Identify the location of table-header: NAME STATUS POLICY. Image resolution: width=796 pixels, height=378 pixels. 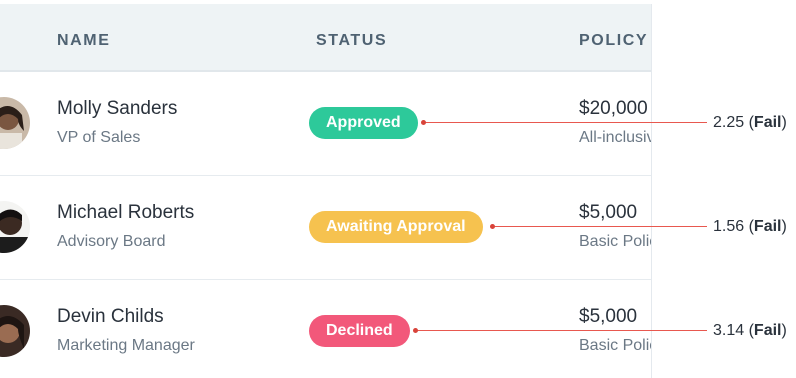
(325, 38).